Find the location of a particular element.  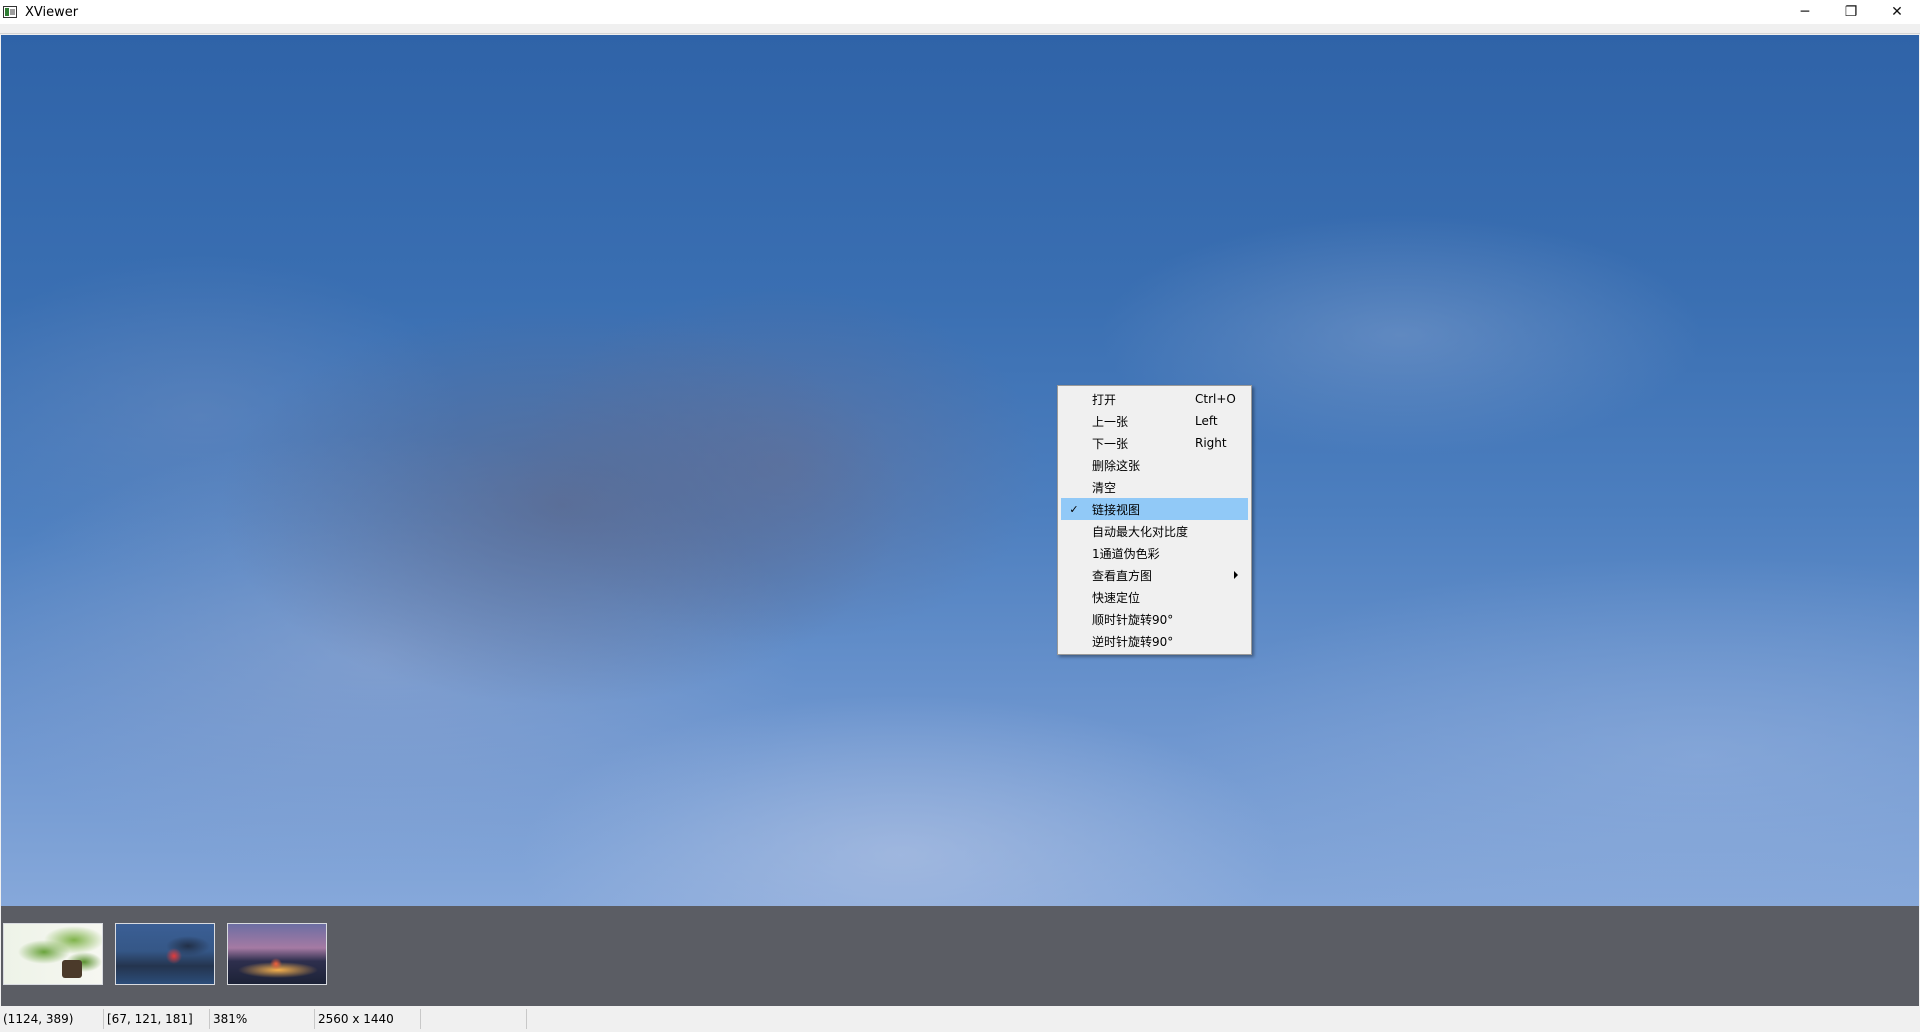

menu-item-label: 1通道伪色彩 is located at coordinates (1126, 553).